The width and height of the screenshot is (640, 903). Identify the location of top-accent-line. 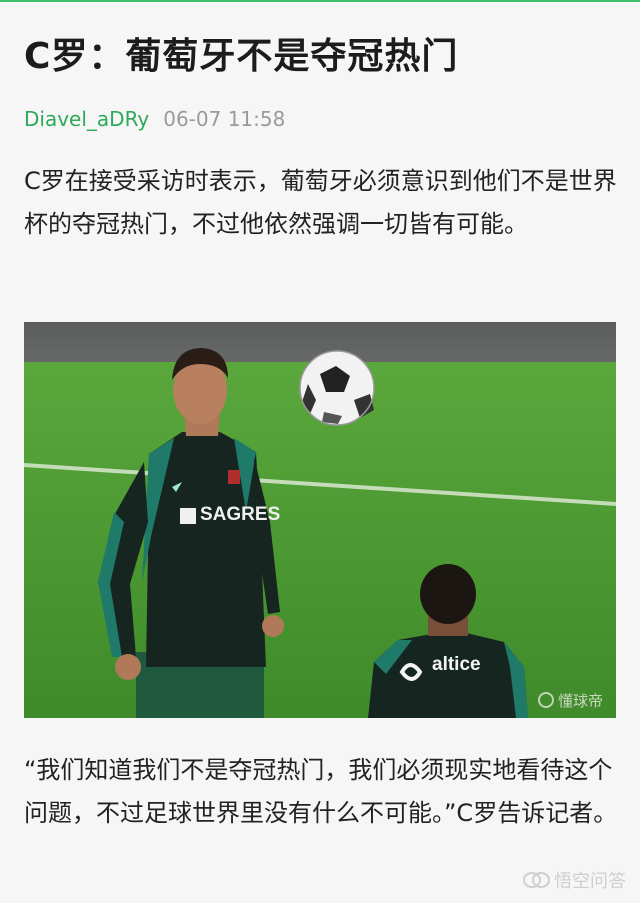
(320, 1).